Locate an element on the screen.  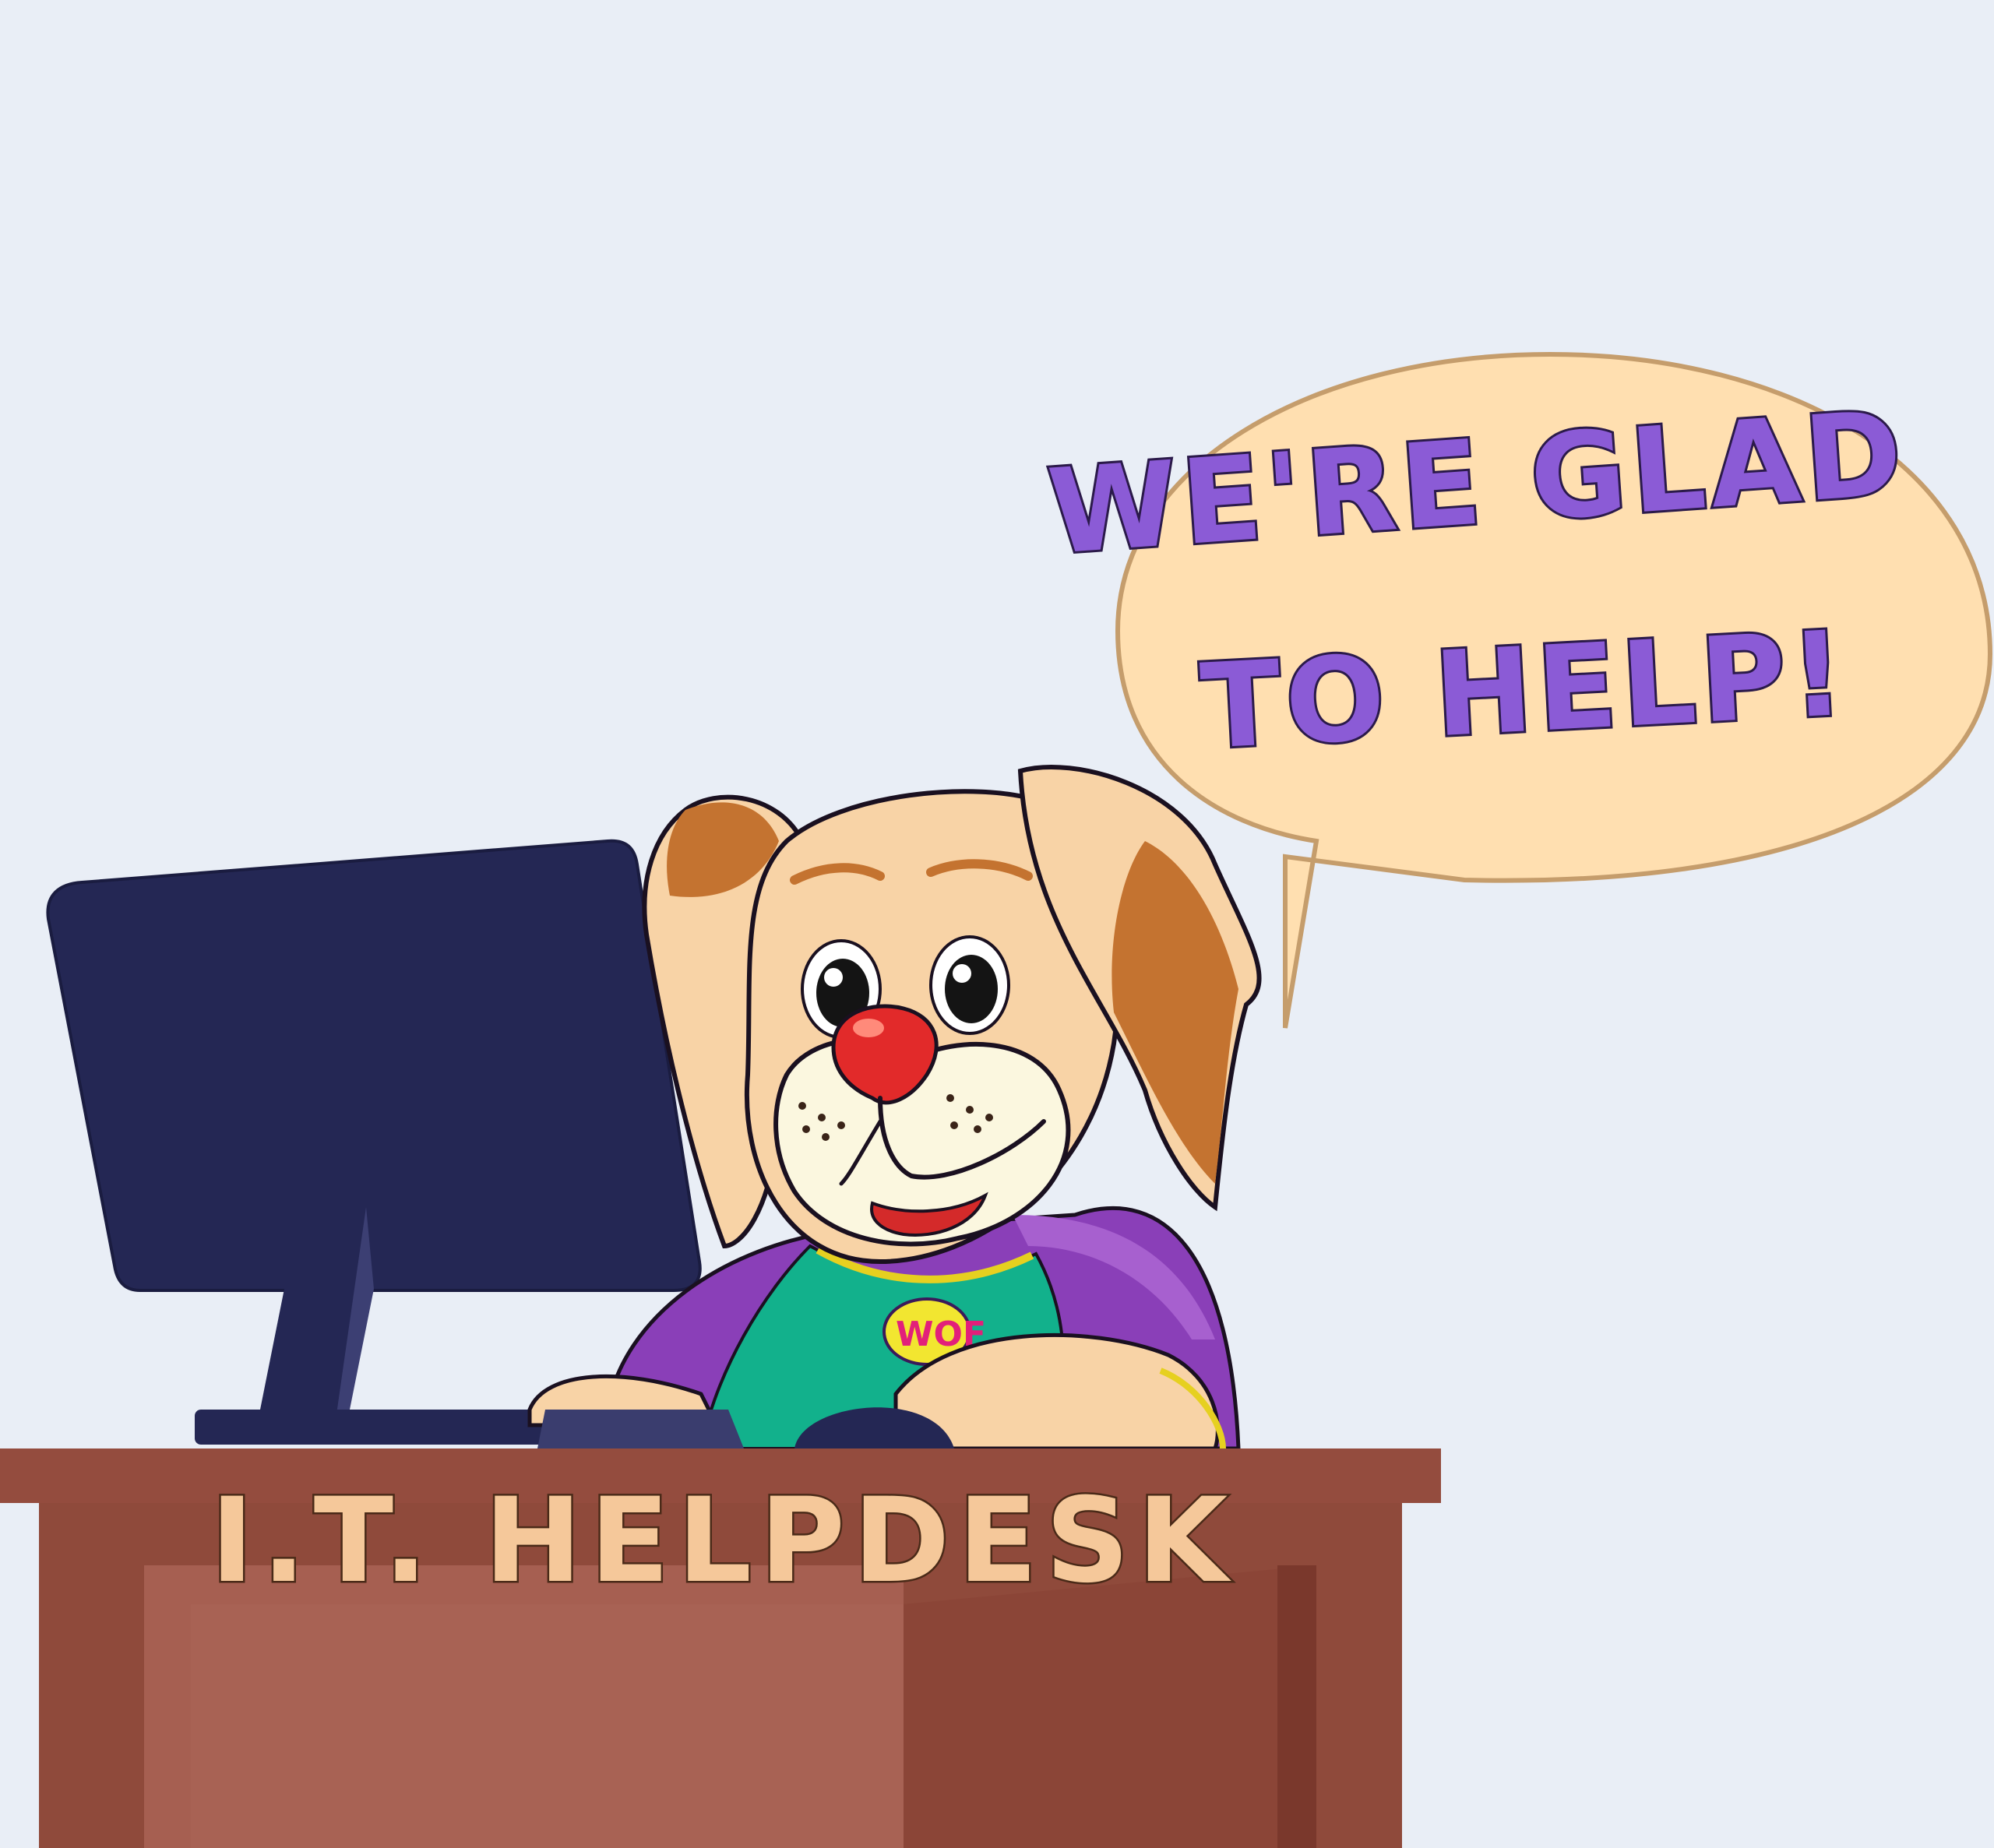
desk-sign: I.T. HELPDESK is located at coordinates (722, 1541).